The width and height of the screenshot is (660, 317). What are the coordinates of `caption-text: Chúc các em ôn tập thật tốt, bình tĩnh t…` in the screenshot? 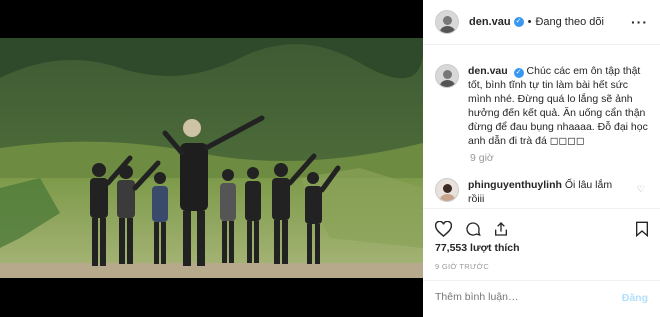 It's located at (558, 106).